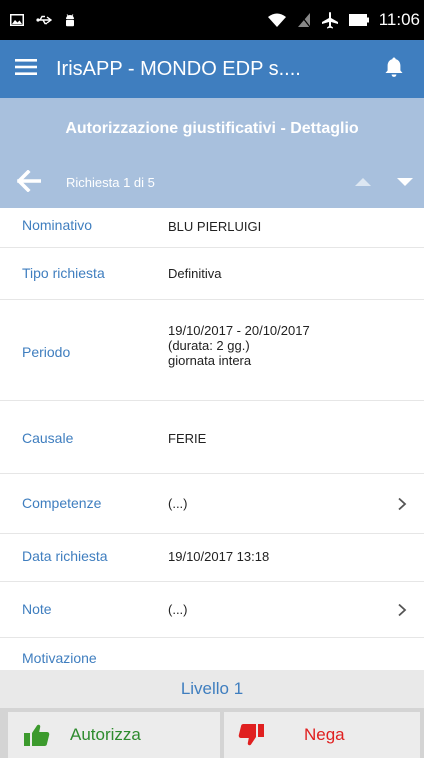 This screenshot has width=424, height=758. Describe the element at coordinates (239, 330) in the screenshot. I see `period-dates: 19/10/2017 - 20/10/2017` at that location.